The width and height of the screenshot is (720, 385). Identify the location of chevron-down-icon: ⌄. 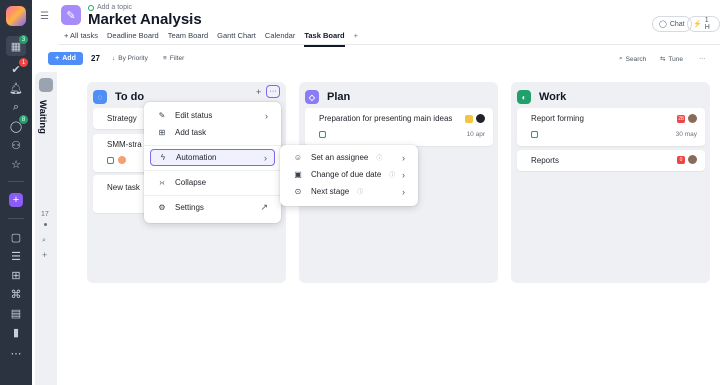
(191, 19).